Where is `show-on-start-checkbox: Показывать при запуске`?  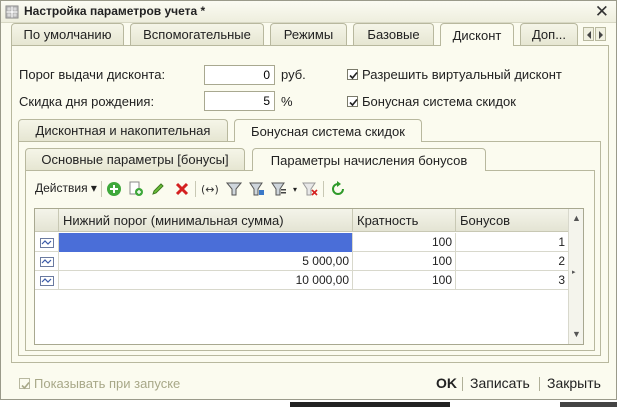 show-on-start-checkbox: Показывать при запуске is located at coordinates (99, 383).